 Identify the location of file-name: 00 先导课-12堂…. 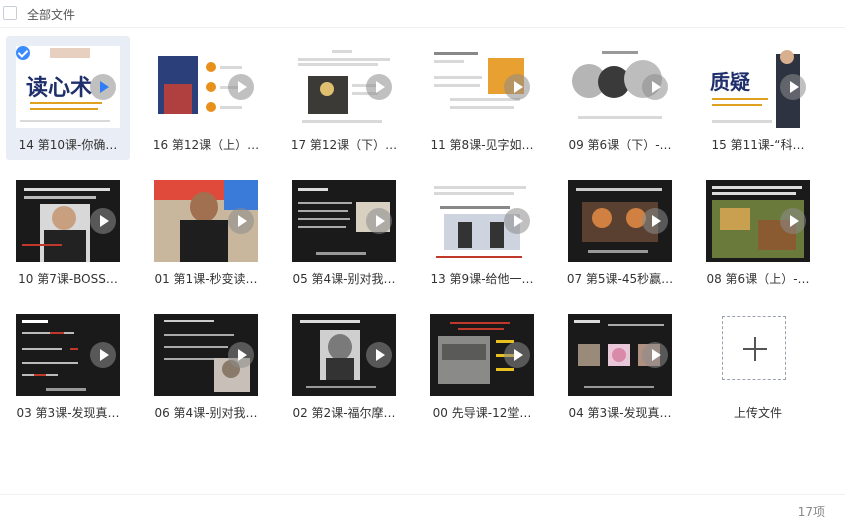
(482, 413).